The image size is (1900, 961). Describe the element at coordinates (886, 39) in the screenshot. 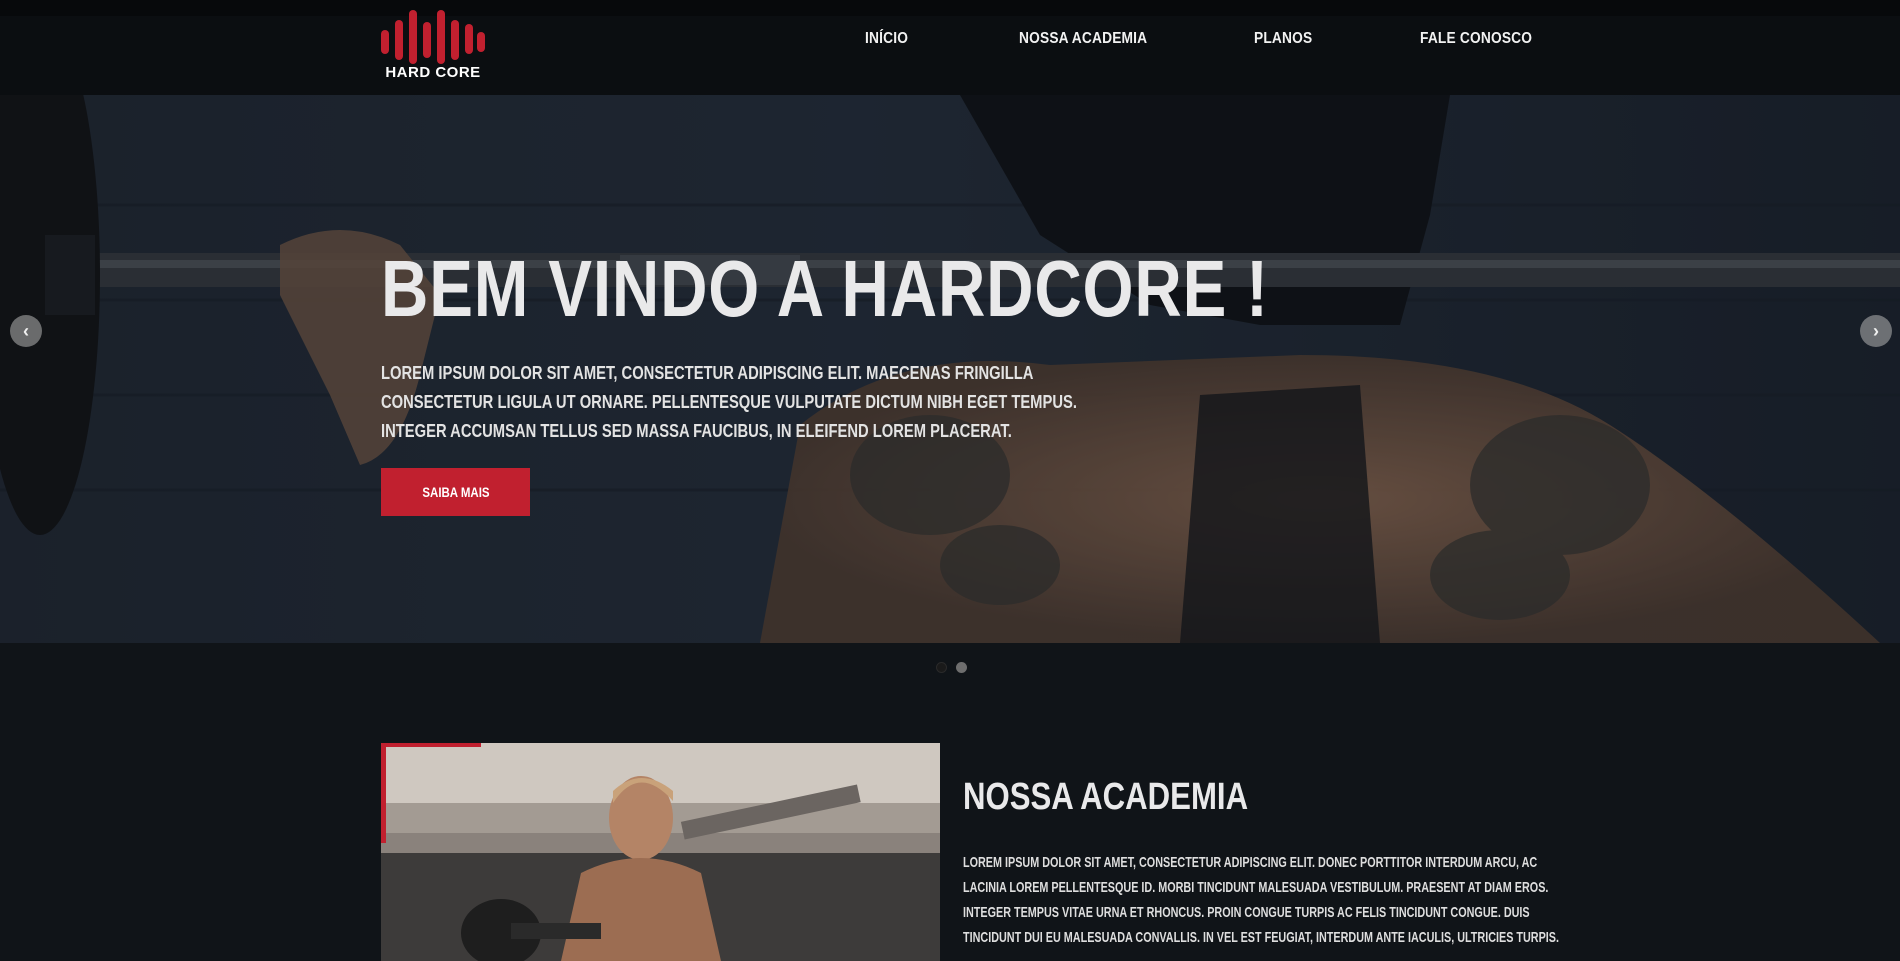

I see `nav-item-inicio: INÍCIO` at that location.